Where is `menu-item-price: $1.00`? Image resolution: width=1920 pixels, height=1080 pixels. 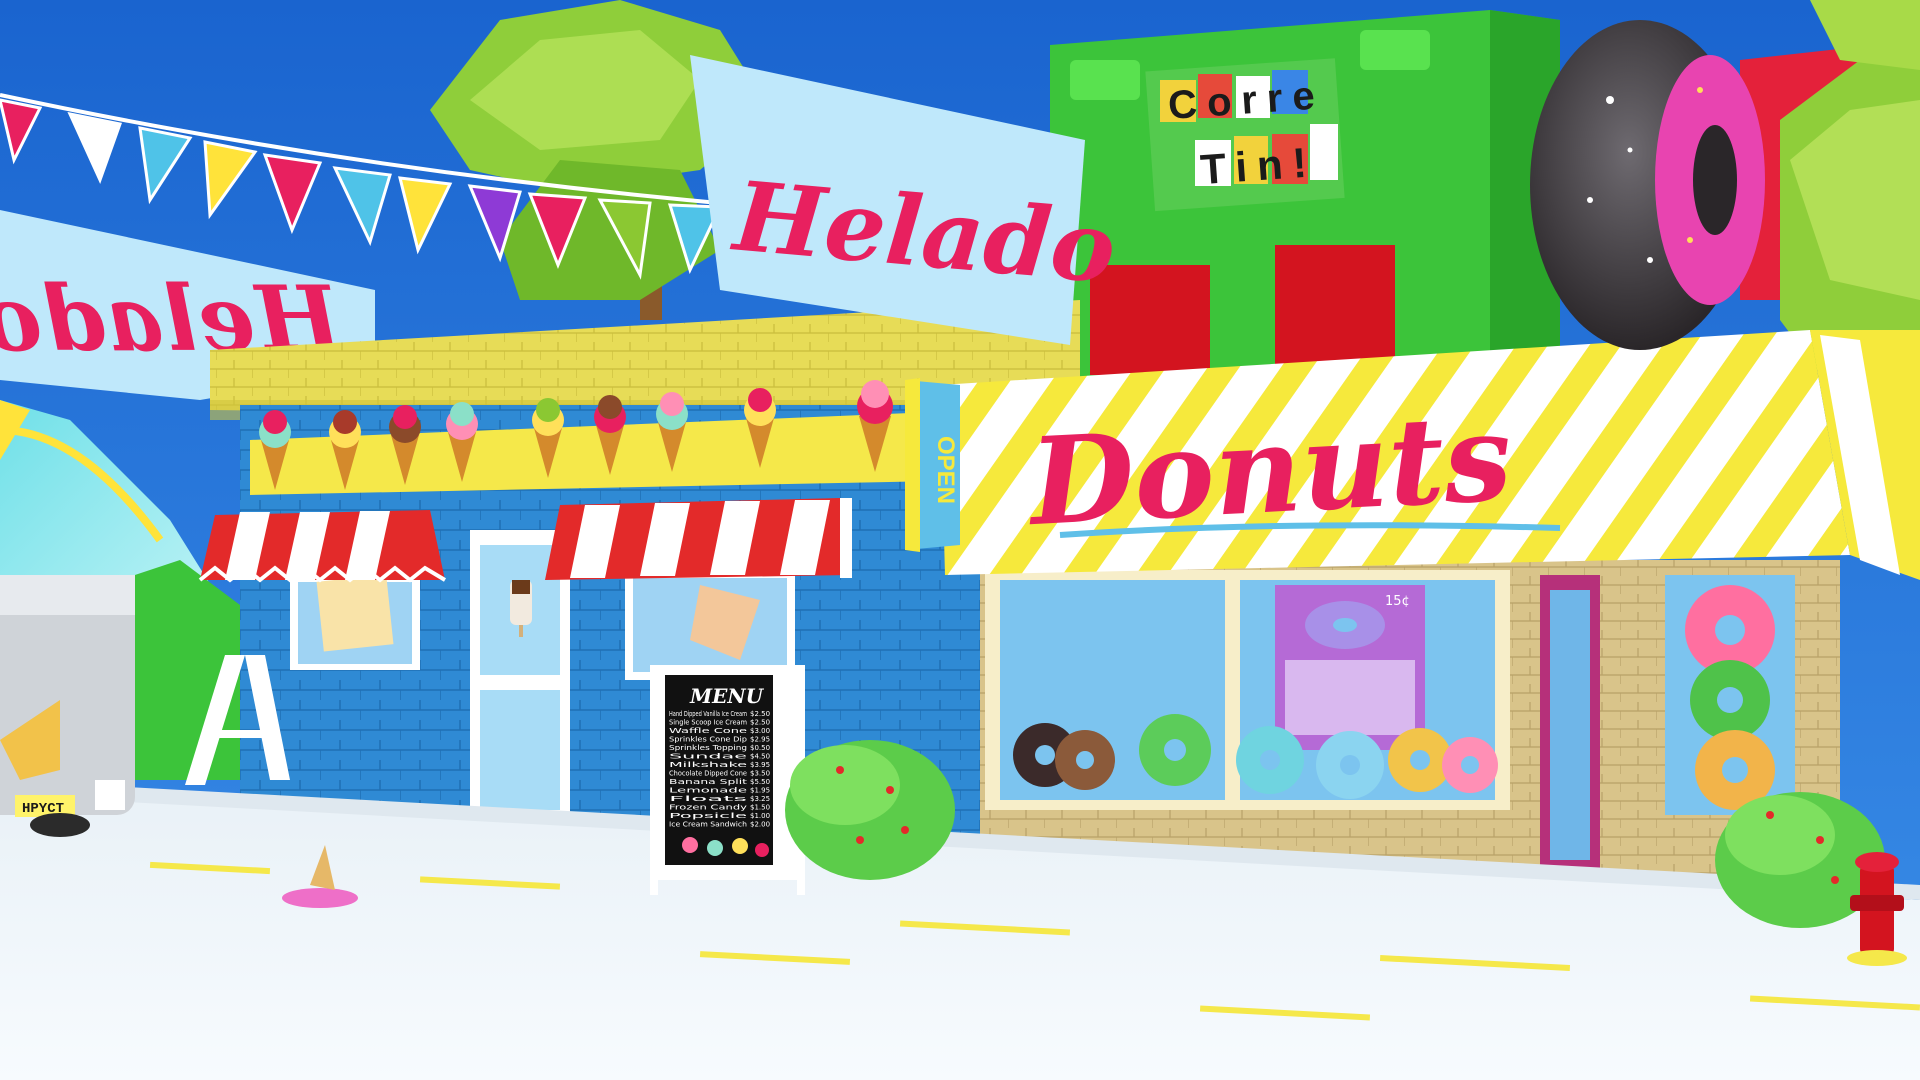
menu-item-price: $1.00 is located at coordinates (760, 816).